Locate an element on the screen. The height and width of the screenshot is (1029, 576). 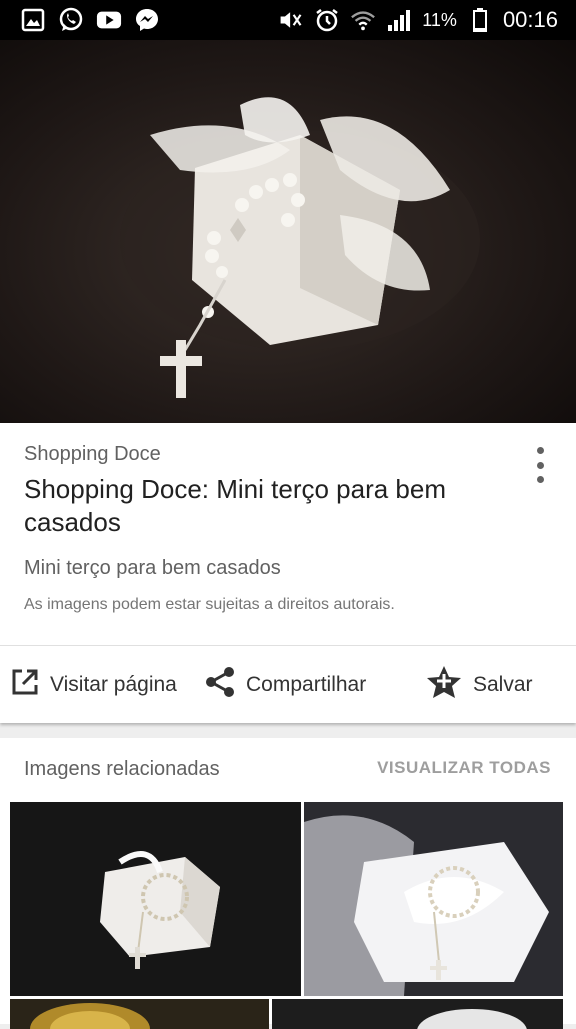
share-label: Compartilhar is located at coordinates (306, 684).